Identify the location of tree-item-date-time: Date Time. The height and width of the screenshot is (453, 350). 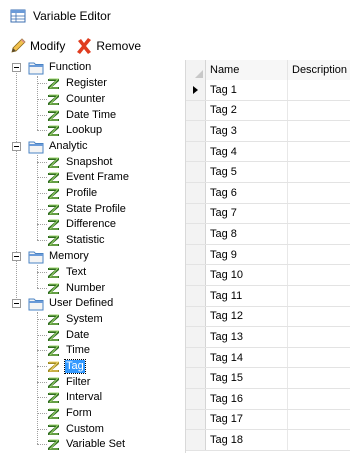
(77, 115).